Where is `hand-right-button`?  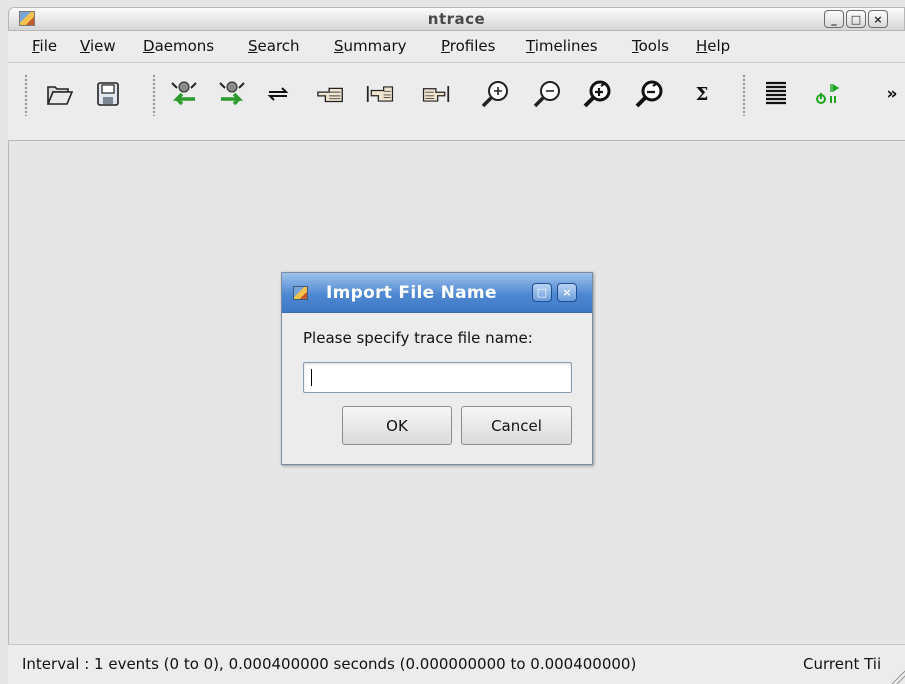 hand-right-button is located at coordinates (435, 94).